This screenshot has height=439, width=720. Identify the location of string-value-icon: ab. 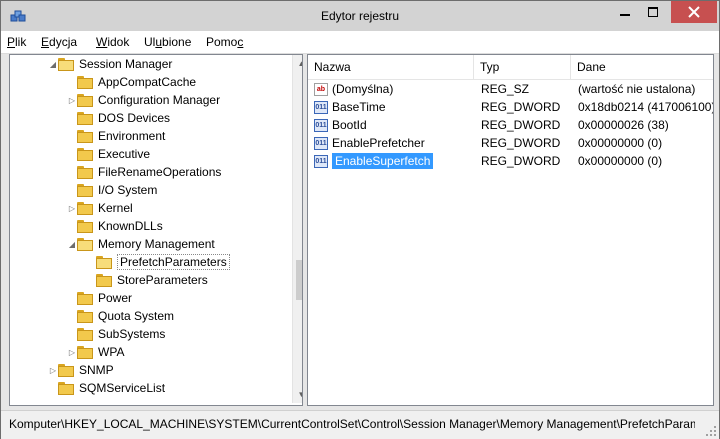
(321, 89).